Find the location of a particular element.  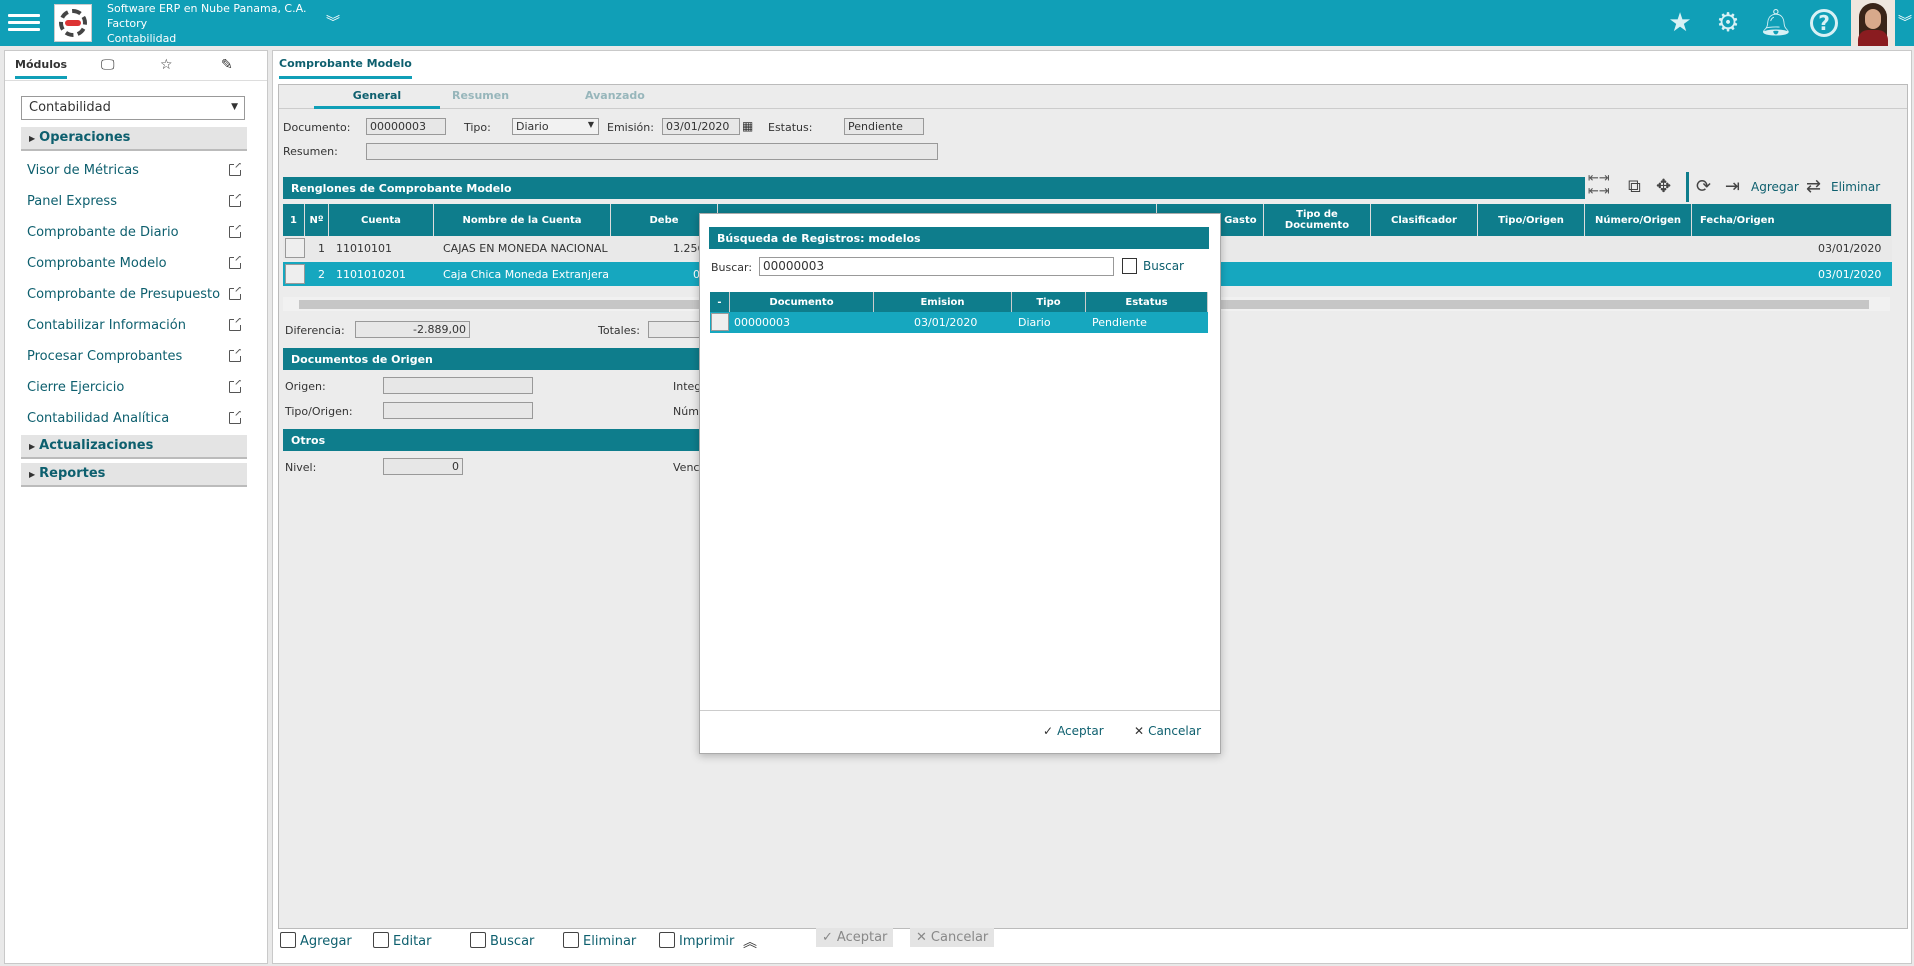

edit-icon is located at coordinates (381, 940).